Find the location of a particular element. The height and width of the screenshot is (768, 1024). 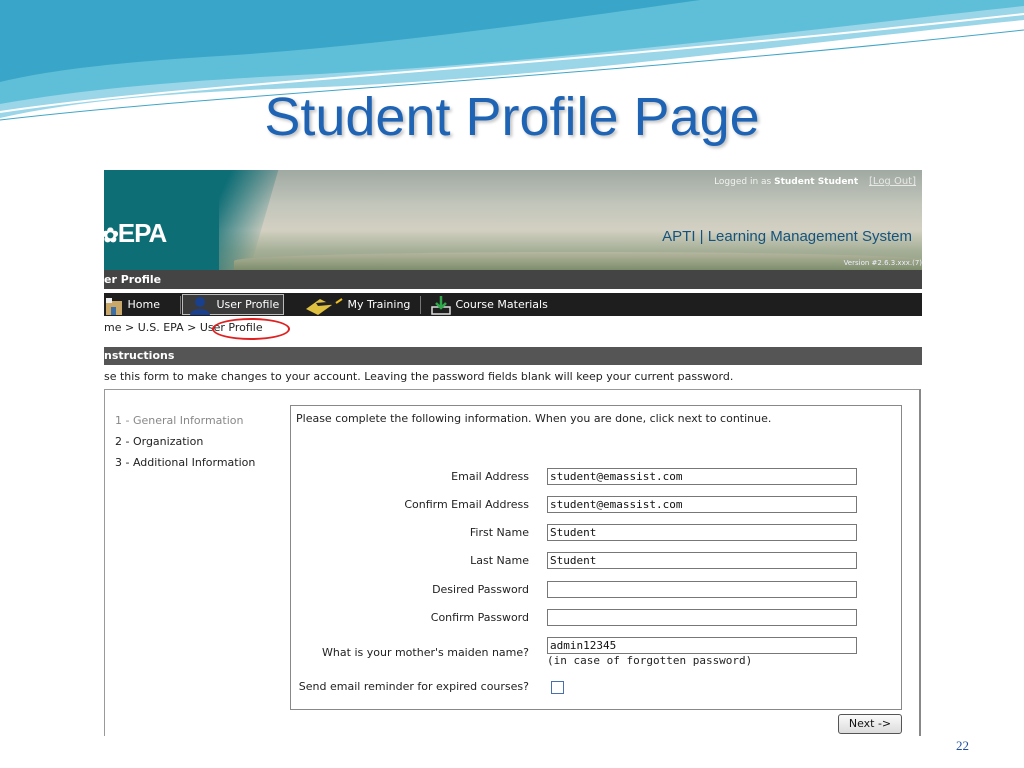

nav-label-my-training: My Training is located at coordinates (379, 304).